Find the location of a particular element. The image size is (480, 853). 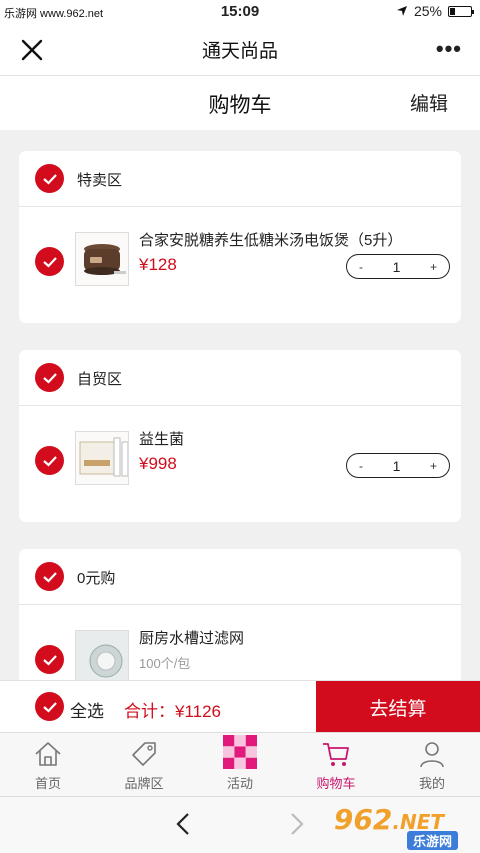

section-label: 特卖区 is located at coordinates (100, 180).